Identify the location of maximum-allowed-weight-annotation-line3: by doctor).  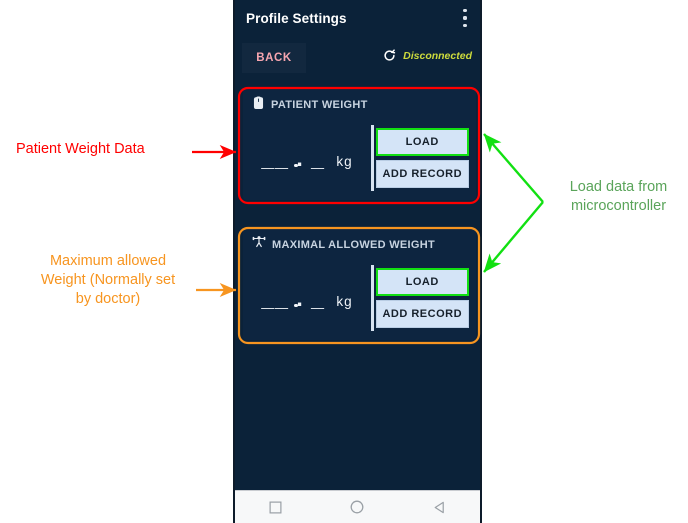
(108, 299).